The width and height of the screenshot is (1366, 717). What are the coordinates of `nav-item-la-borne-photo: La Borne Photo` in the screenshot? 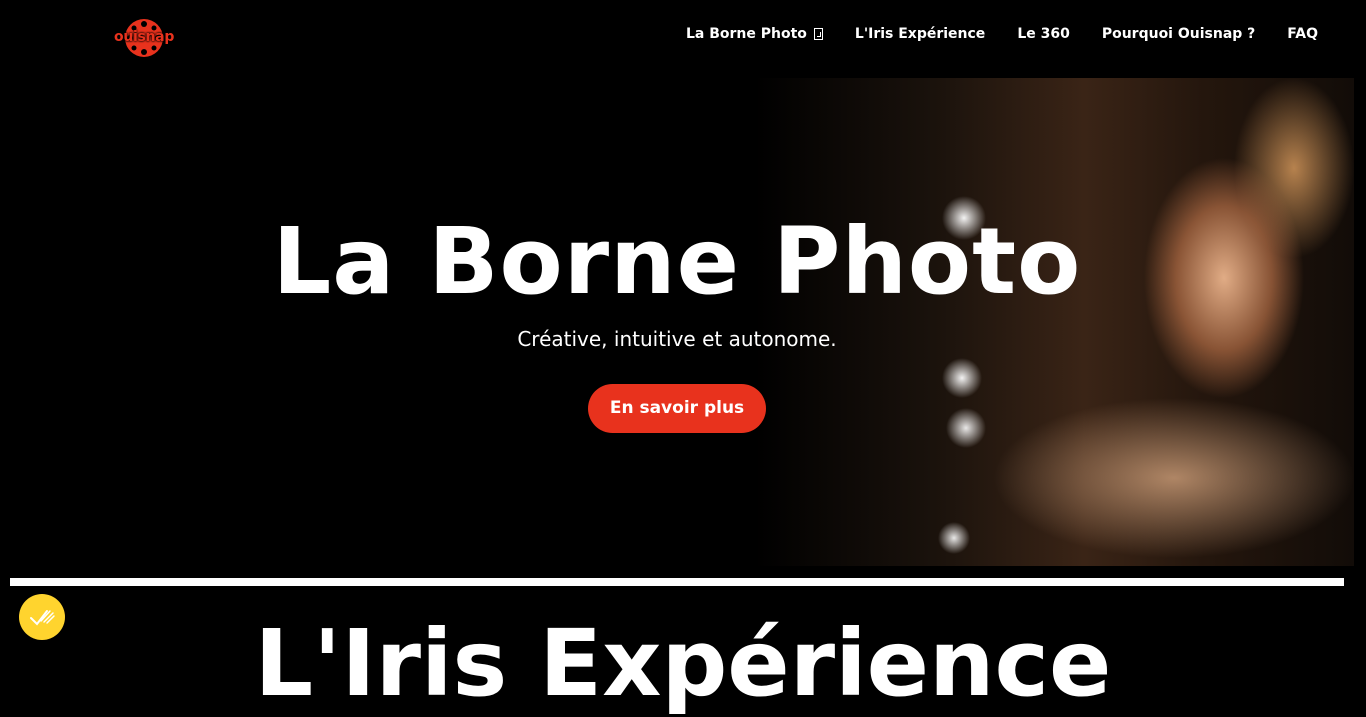 It's located at (754, 34).